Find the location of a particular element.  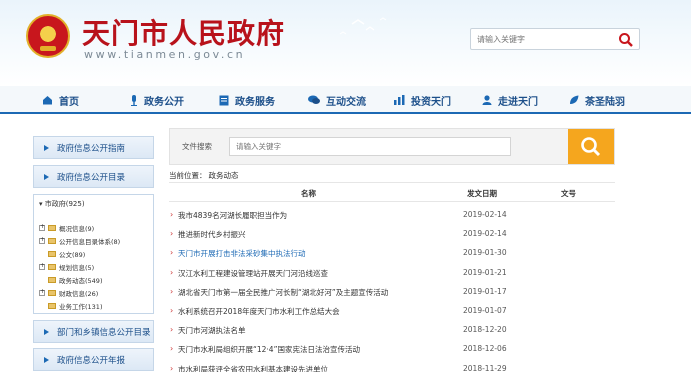

table-row: › 水利系统召开2018年度天门市水利工作总结大会 2019-01-07 is located at coordinates (392, 311).